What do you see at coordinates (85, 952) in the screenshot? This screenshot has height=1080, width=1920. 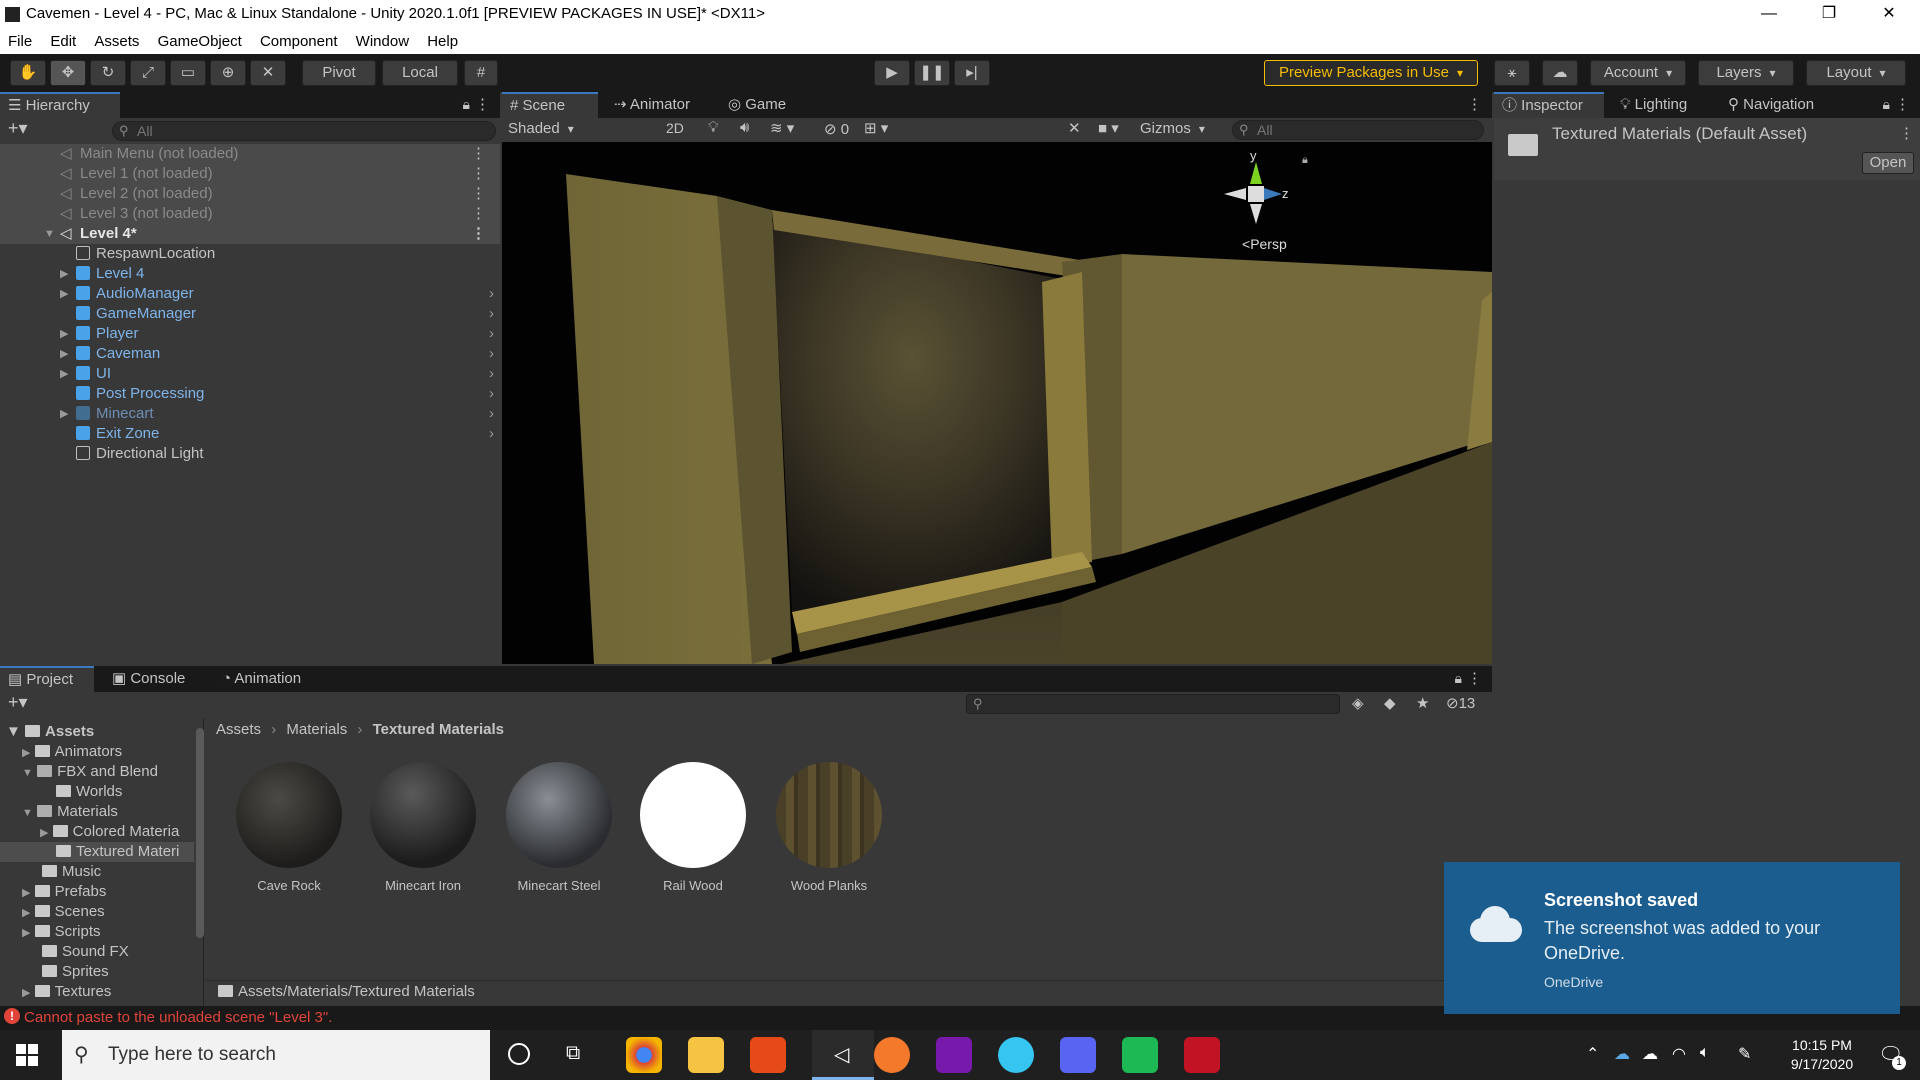 I see `tree-sound-fx: Sound FX` at bounding box center [85, 952].